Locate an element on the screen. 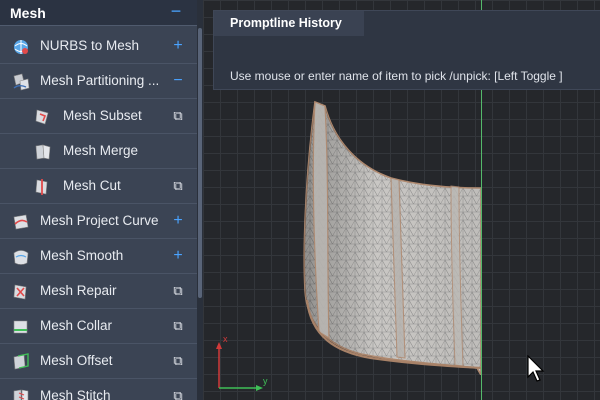  tool-item-mesh-cut: Mesh Cut ⧉ is located at coordinates (98, 186).